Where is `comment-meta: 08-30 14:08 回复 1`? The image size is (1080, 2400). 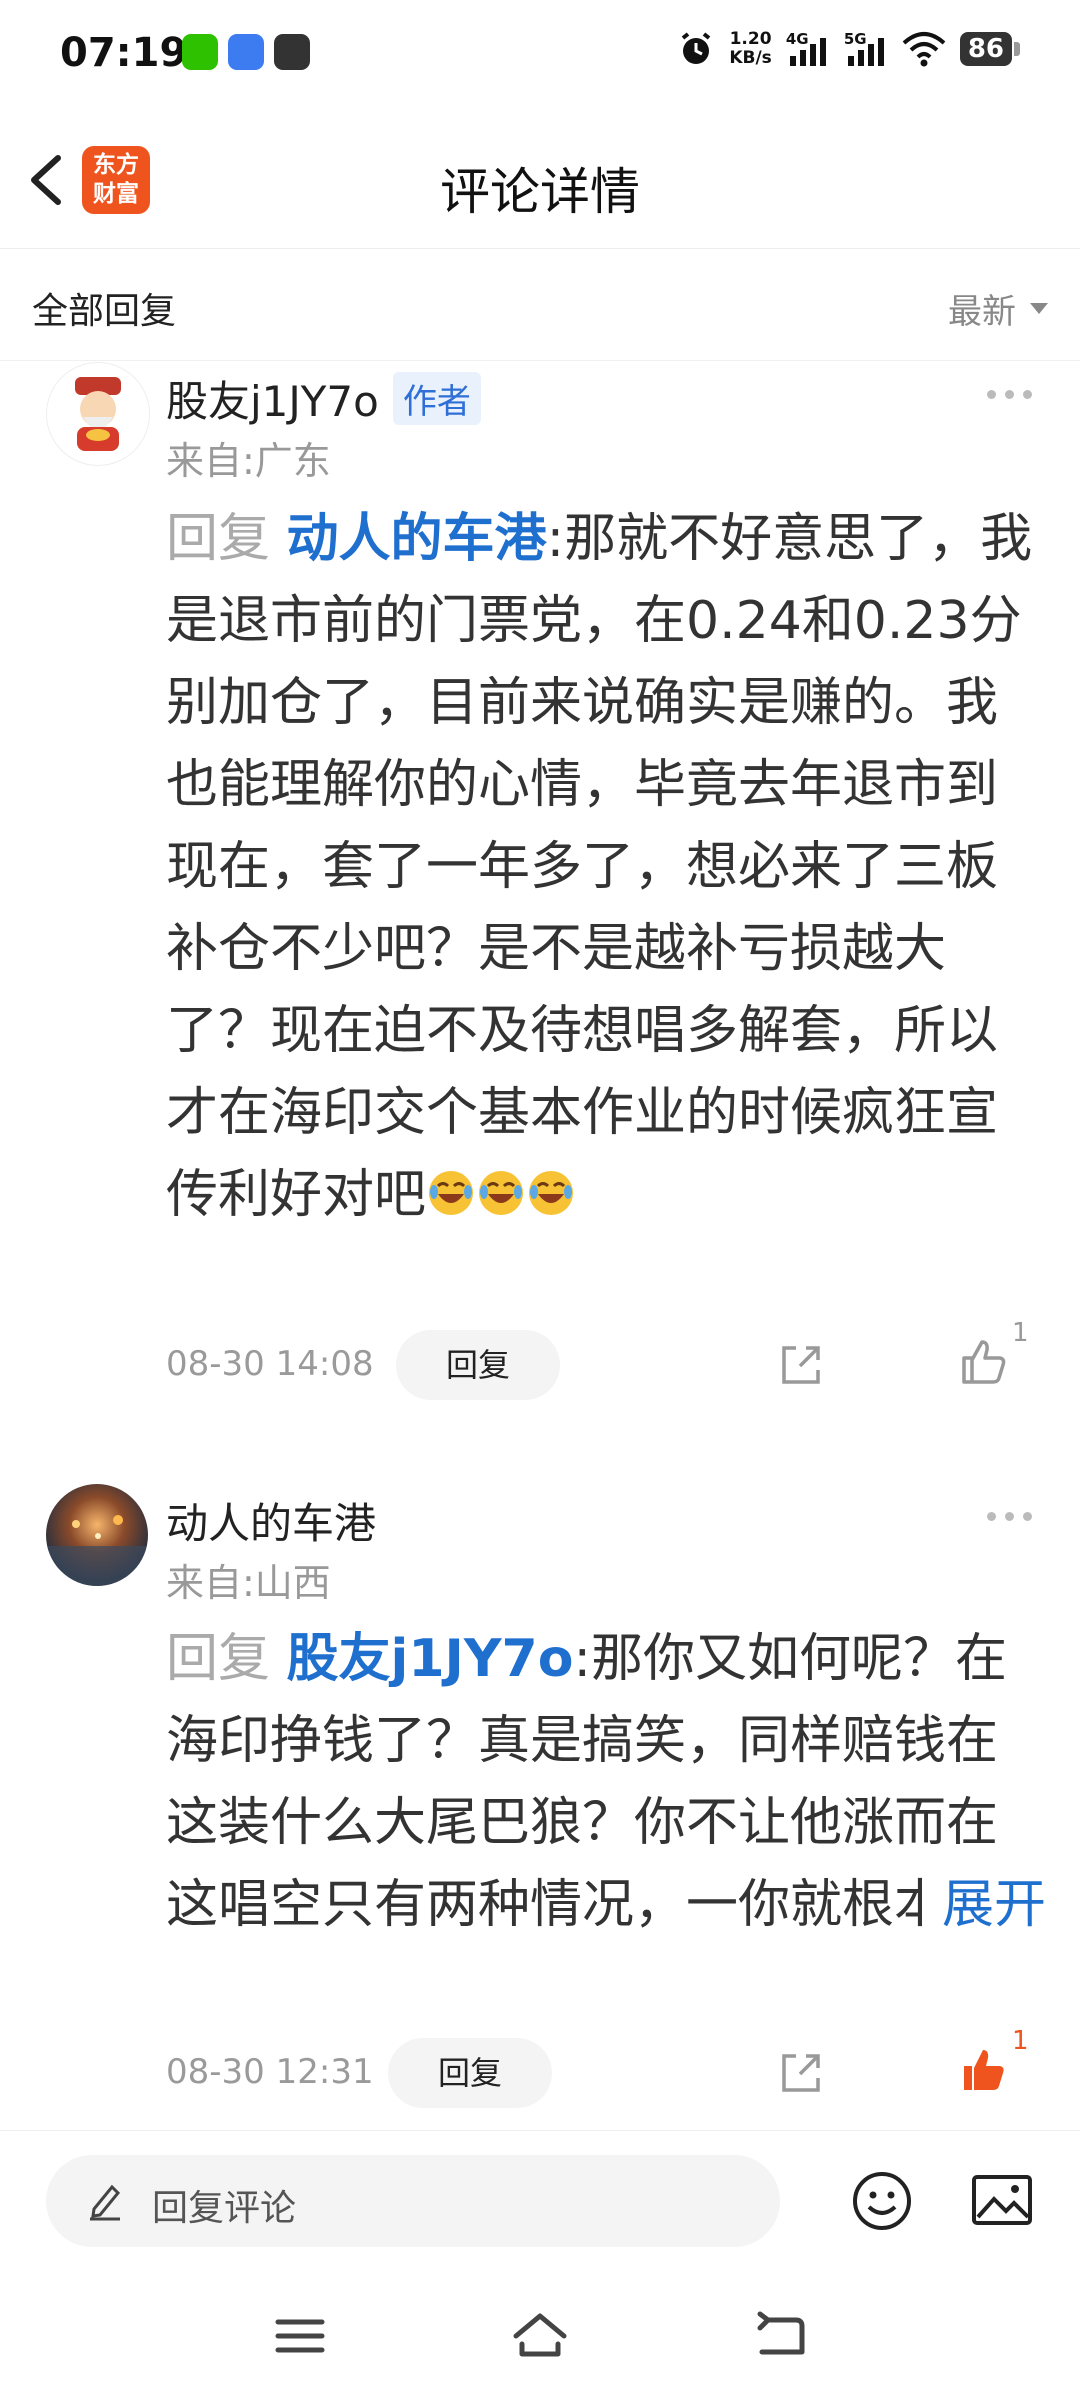
comment-meta: 08-30 14:08 回复 1 is located at coordinates (606, 1359).